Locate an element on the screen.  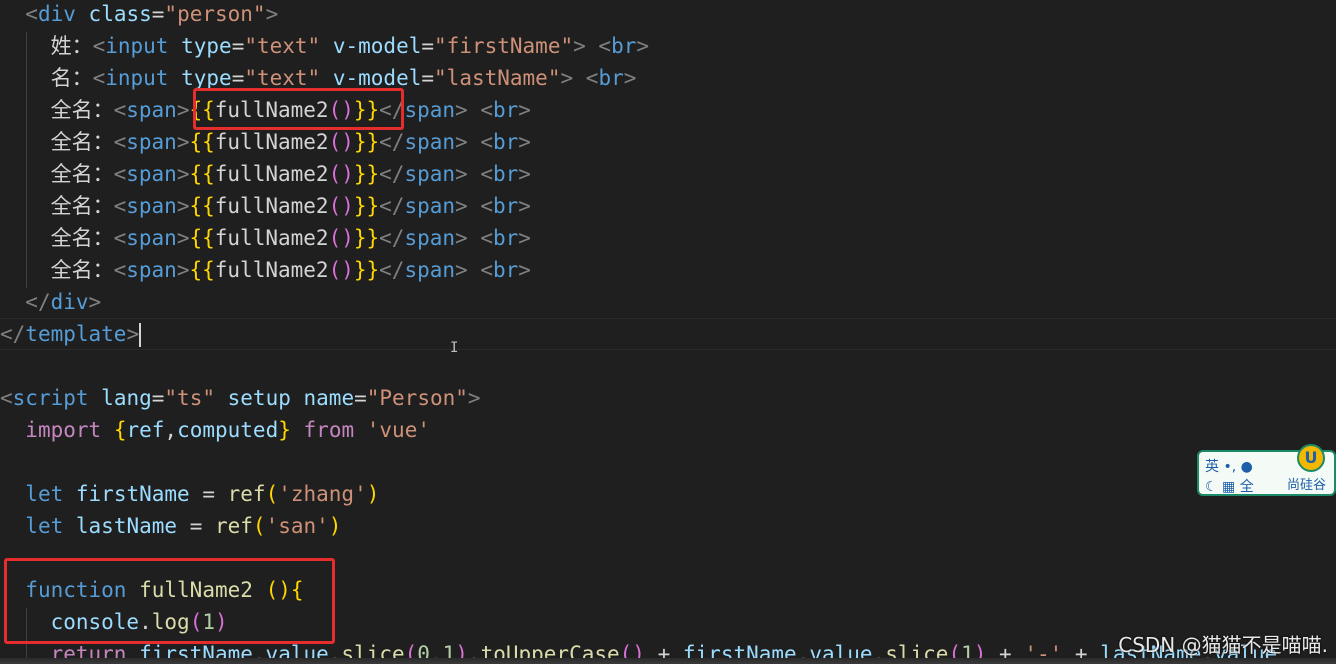
ime-punct-label: •, is located at coordinates (1229, 467).